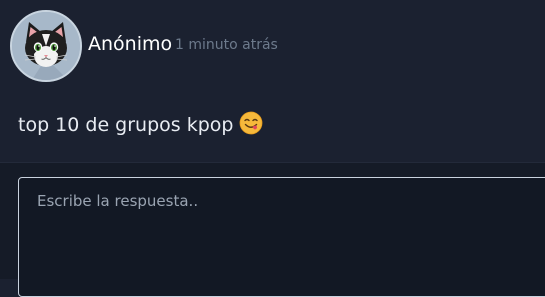  Describe the element at coordinates (226, 45) in the screenshot. I see `post-timestamp: 1 minuto atrás` at that location.